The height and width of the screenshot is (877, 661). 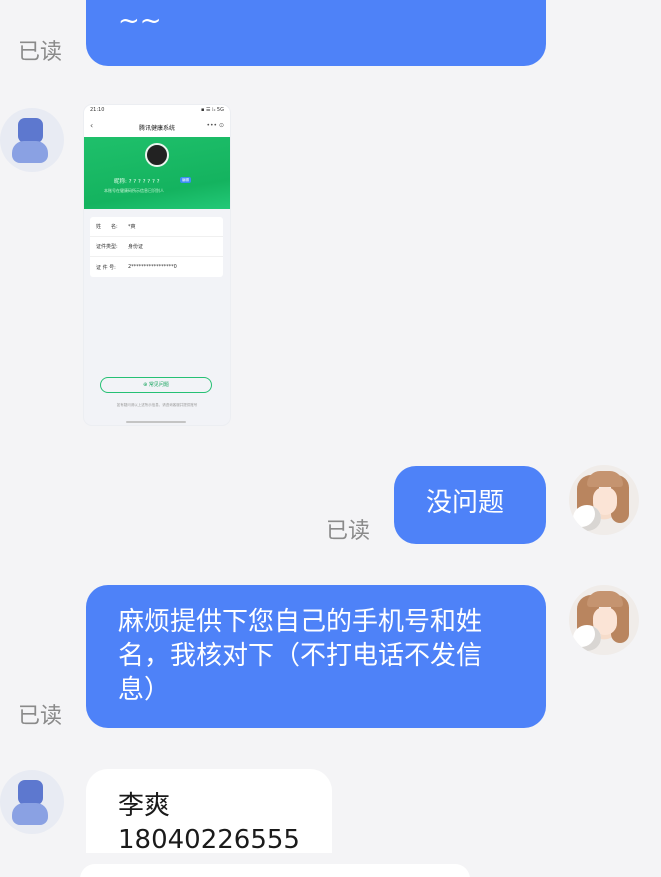 What do you see at coordinates (92, 125) in the screenshot?
I see `back-icon: ‹` at bounding box center [92, 125].